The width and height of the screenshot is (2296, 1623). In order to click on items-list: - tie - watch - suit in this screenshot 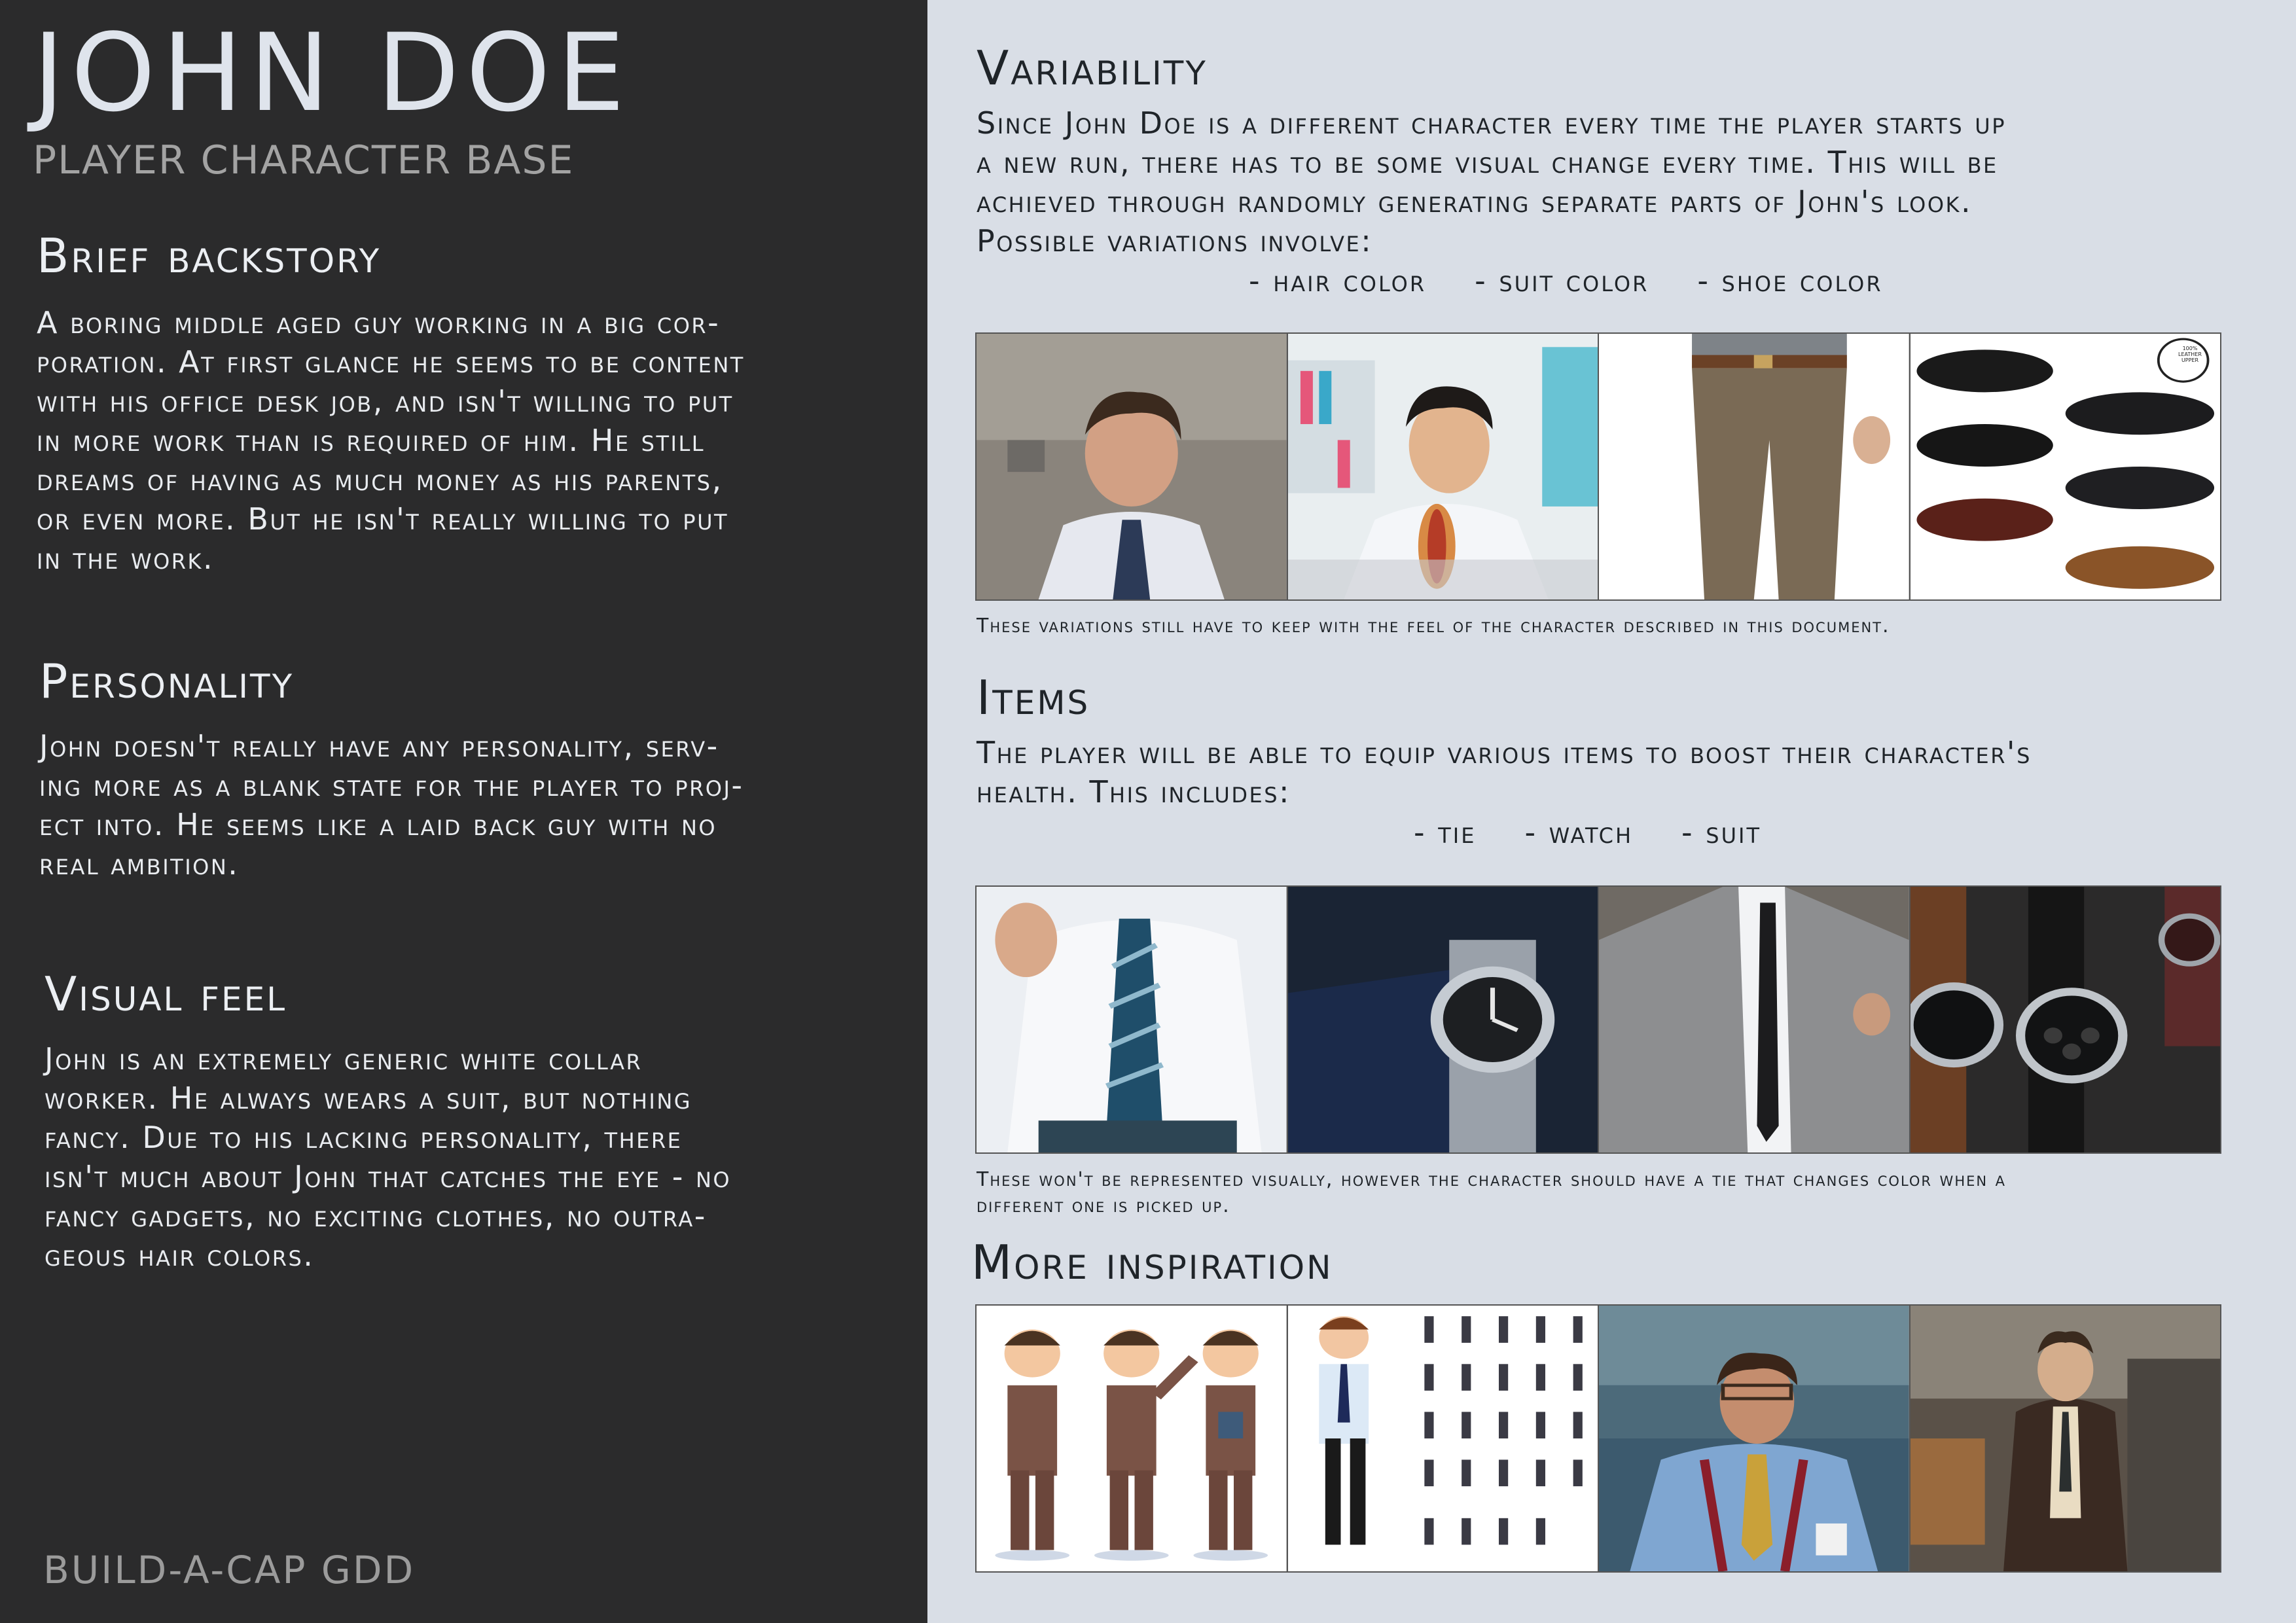, I will do `click(1612, 832)`.